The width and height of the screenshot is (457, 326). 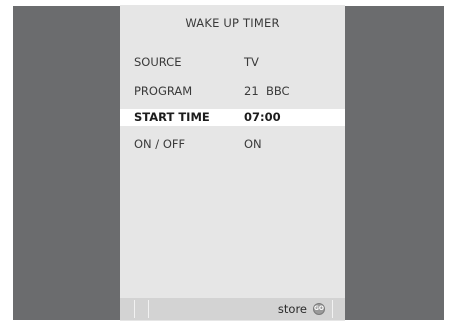 What do you see at coordinates (232, 62) in the screenshot?
I see `menu-row-source: SOURCE TV` at bounding box center [232, 62].